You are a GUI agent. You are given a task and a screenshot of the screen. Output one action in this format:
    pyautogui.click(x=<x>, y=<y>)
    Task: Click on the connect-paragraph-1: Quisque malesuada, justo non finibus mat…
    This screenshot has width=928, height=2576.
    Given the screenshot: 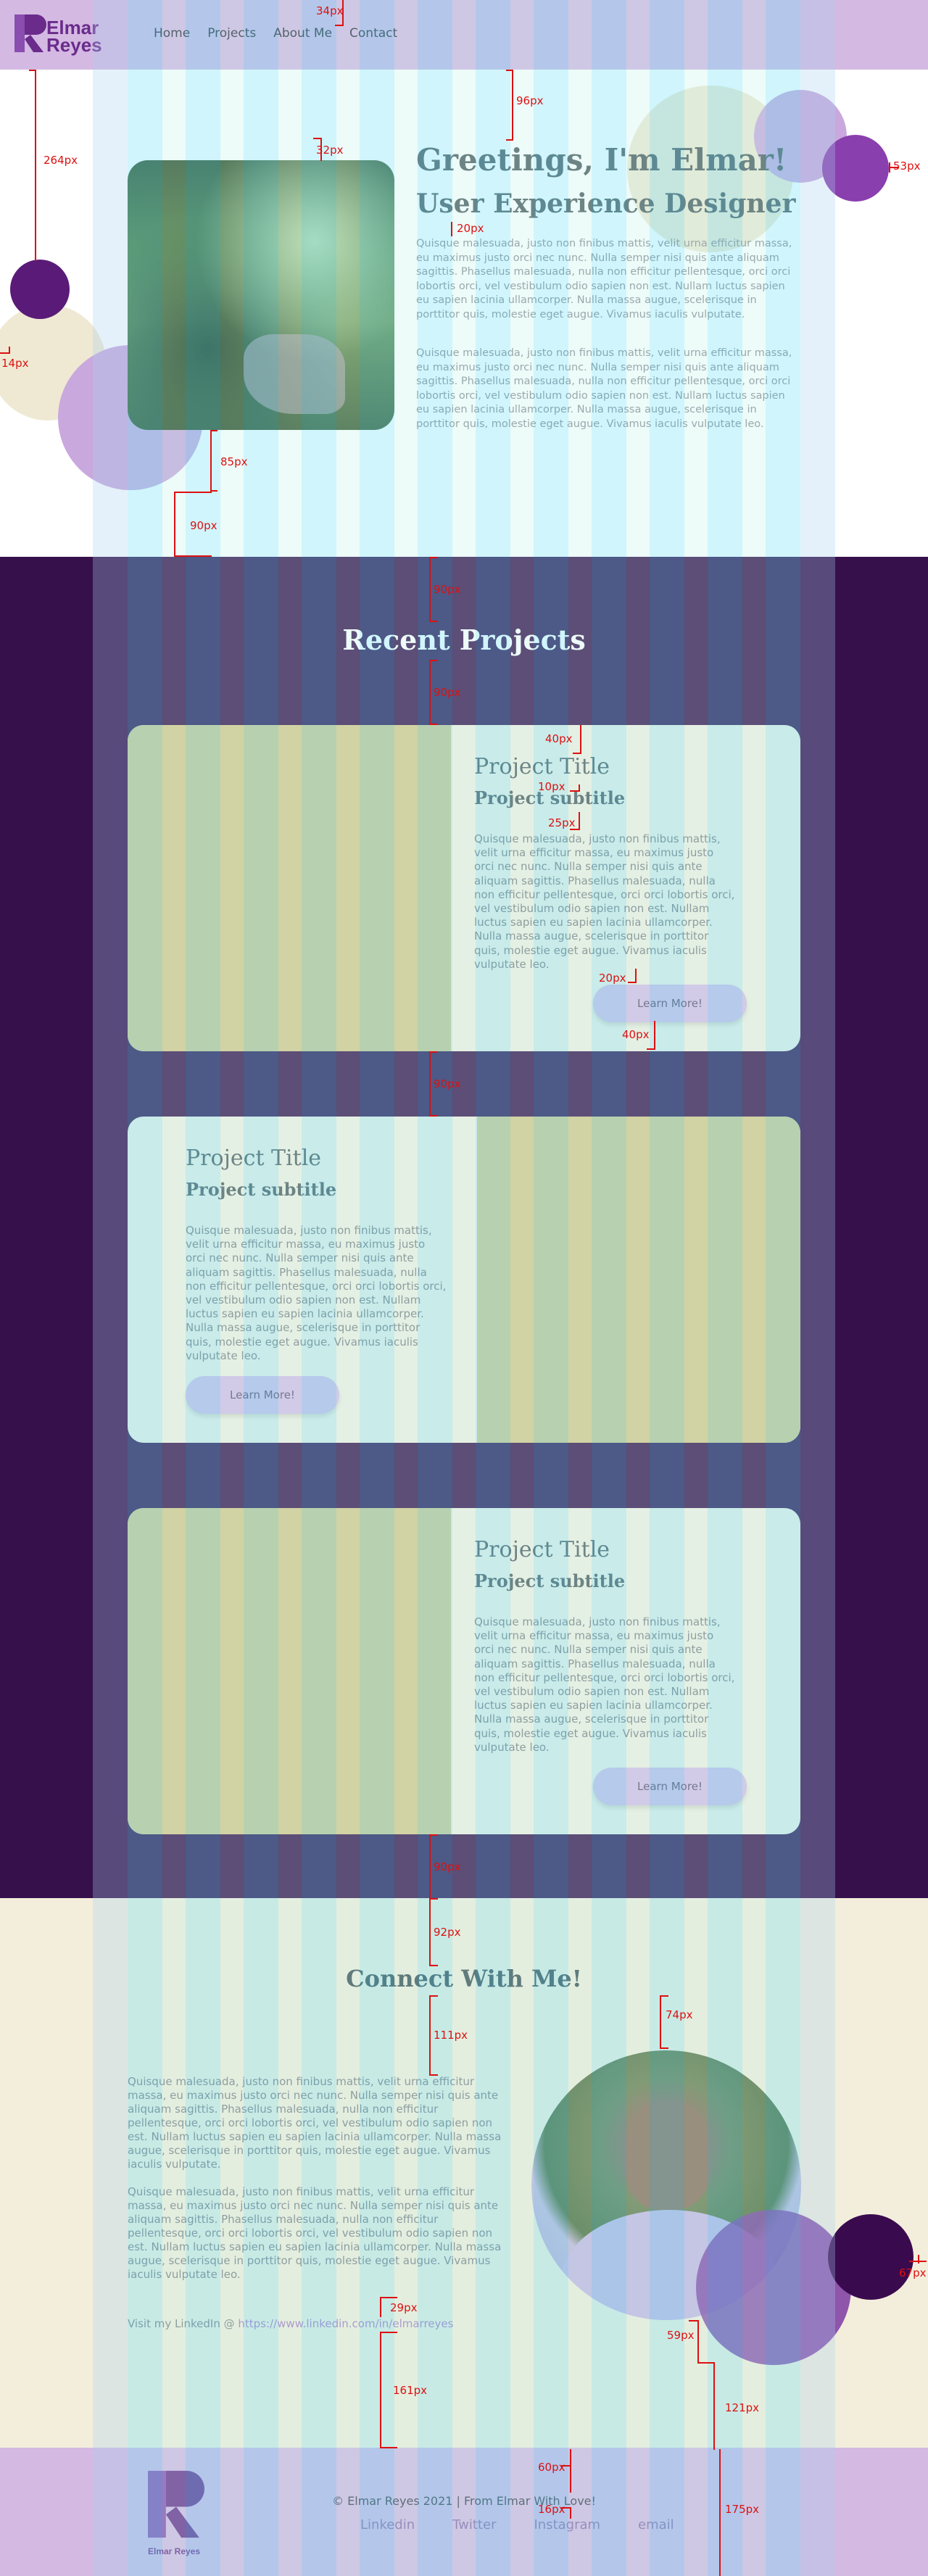 What is the action you would take?
    pyautogui.click(x=315, y=2123)
    